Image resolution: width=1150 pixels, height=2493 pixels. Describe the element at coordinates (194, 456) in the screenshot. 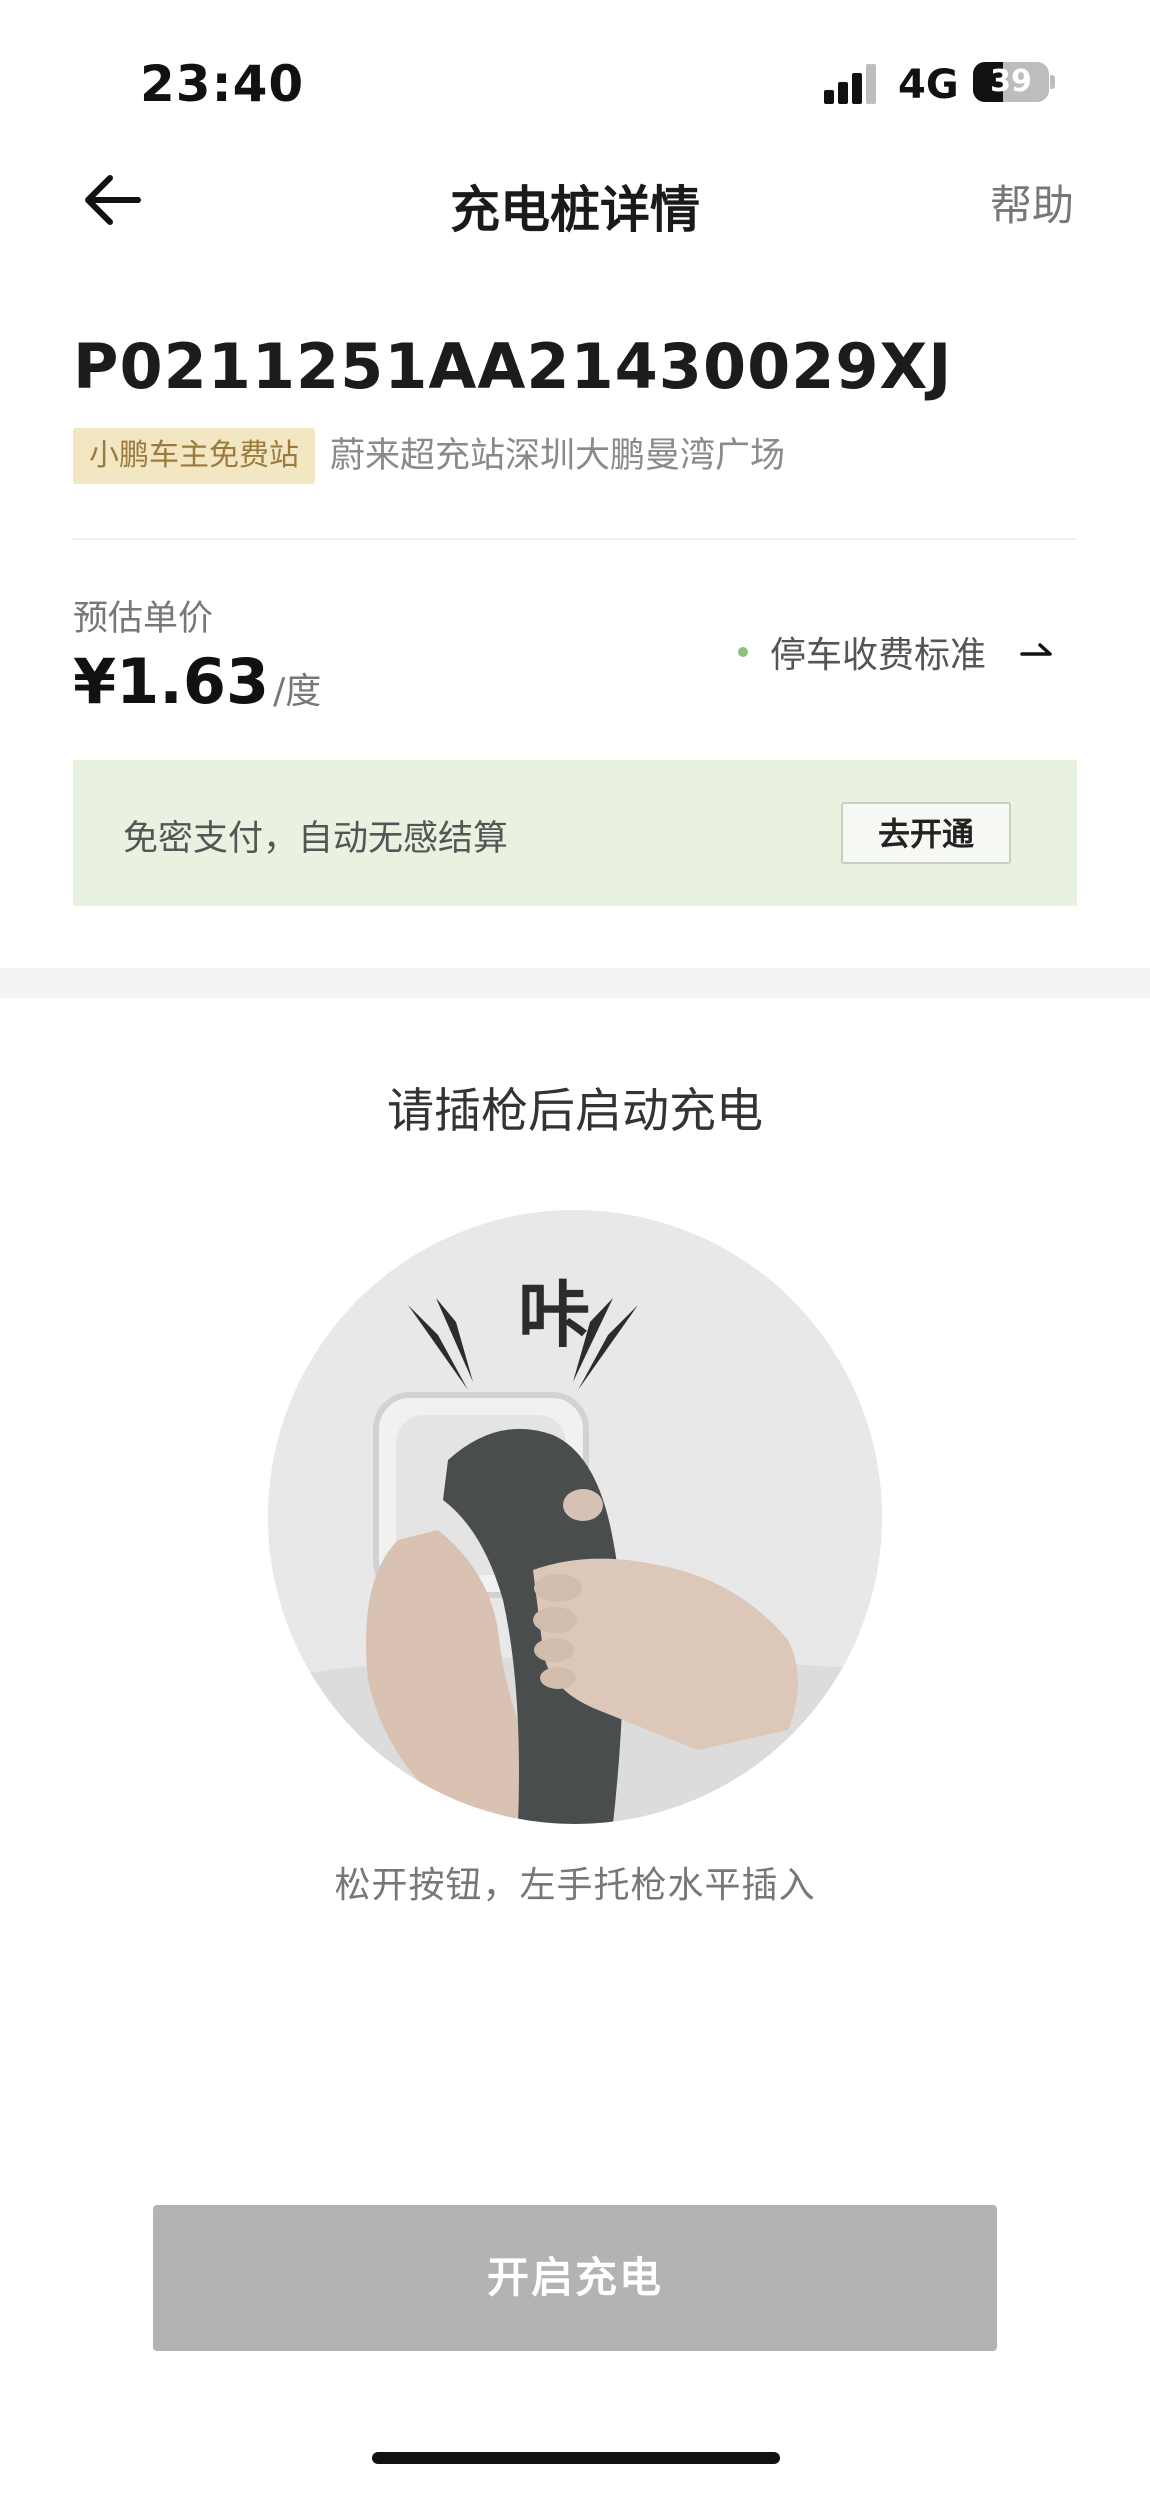

I see `free-station-badge: 小鹏车主免费站` at that location.